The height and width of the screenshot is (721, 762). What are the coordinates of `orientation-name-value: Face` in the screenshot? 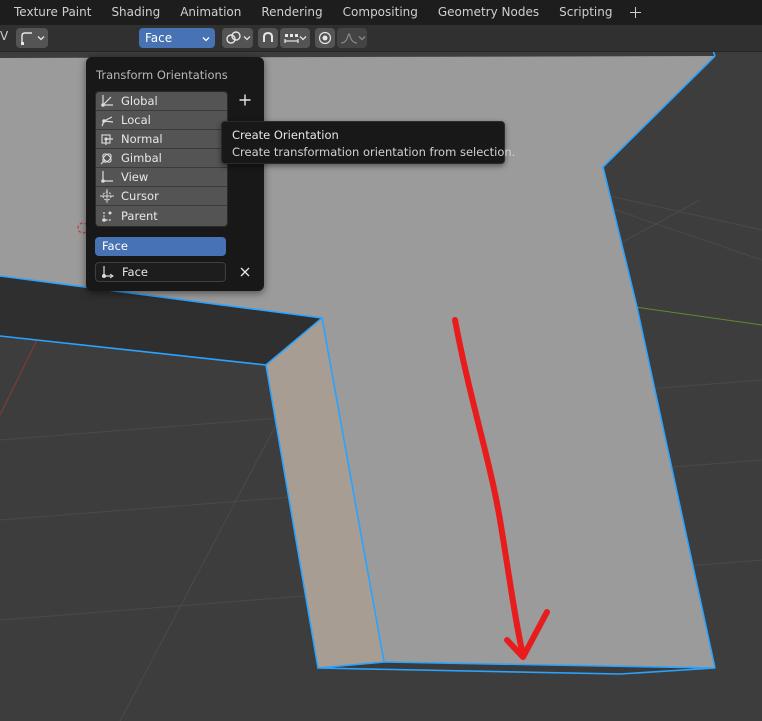 It's located at (135, 272).